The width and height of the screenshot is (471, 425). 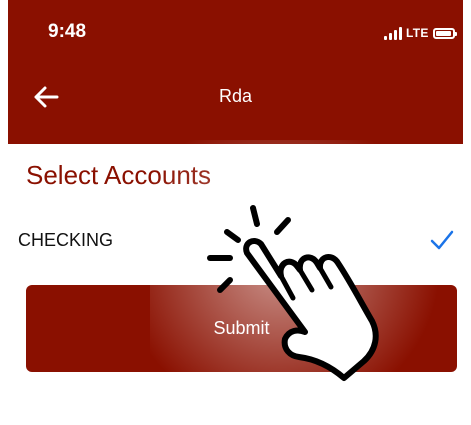 I want to click on account-row-checking: CHECKING, so click(x=235, y=241).